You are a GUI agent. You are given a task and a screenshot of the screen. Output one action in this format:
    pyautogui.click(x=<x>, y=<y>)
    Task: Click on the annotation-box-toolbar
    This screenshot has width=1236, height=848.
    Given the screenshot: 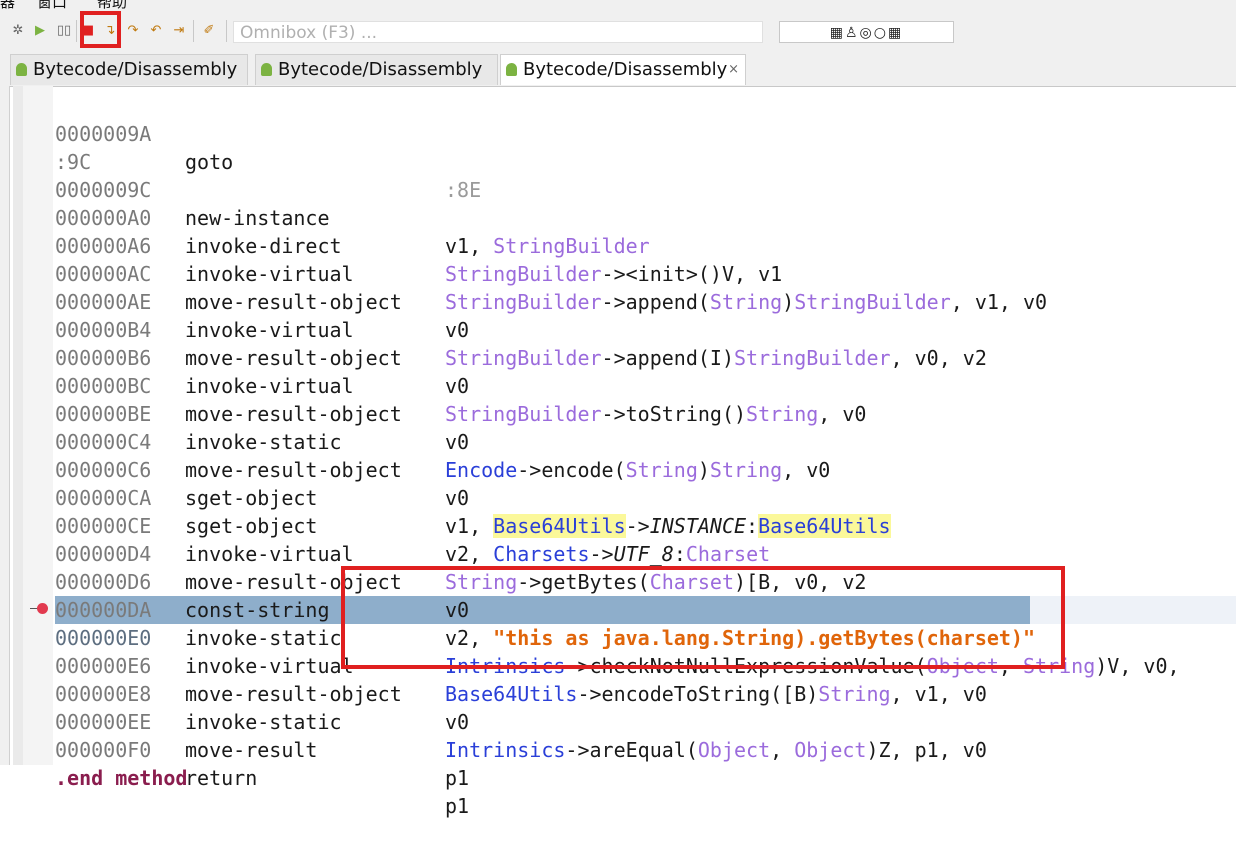 What is the action you would take?
    pyautogui.click(x=100, y=29)
    